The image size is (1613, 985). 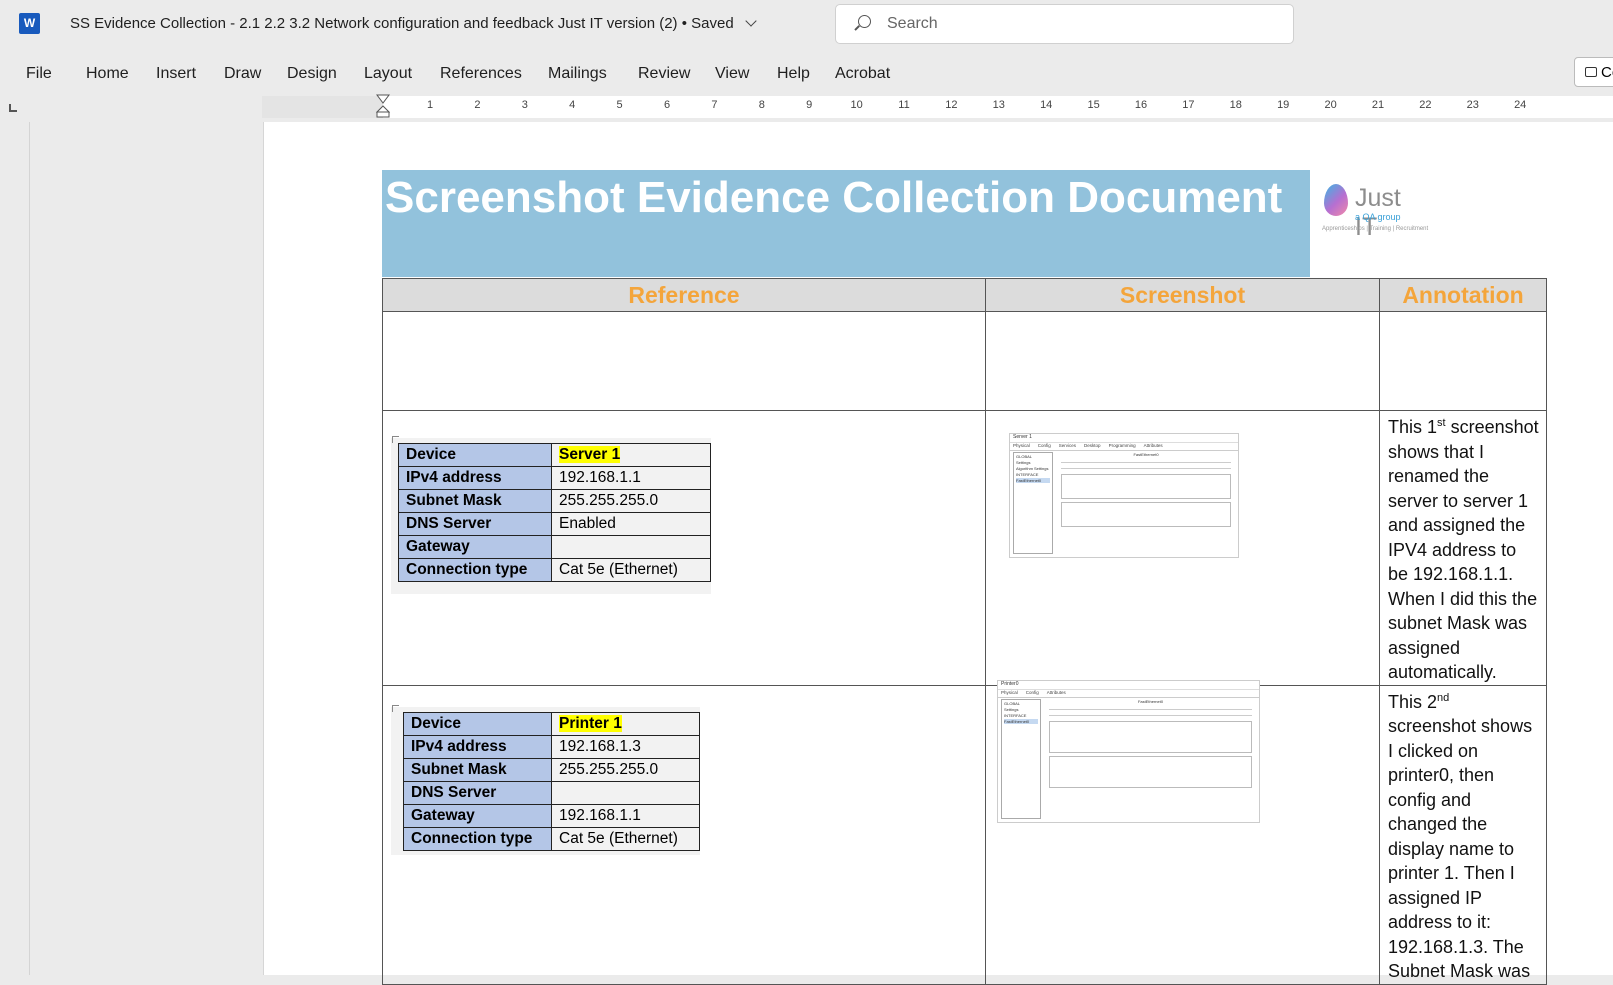 I want to click on header-annotation: Annotation, so click(x=1463, y=295).